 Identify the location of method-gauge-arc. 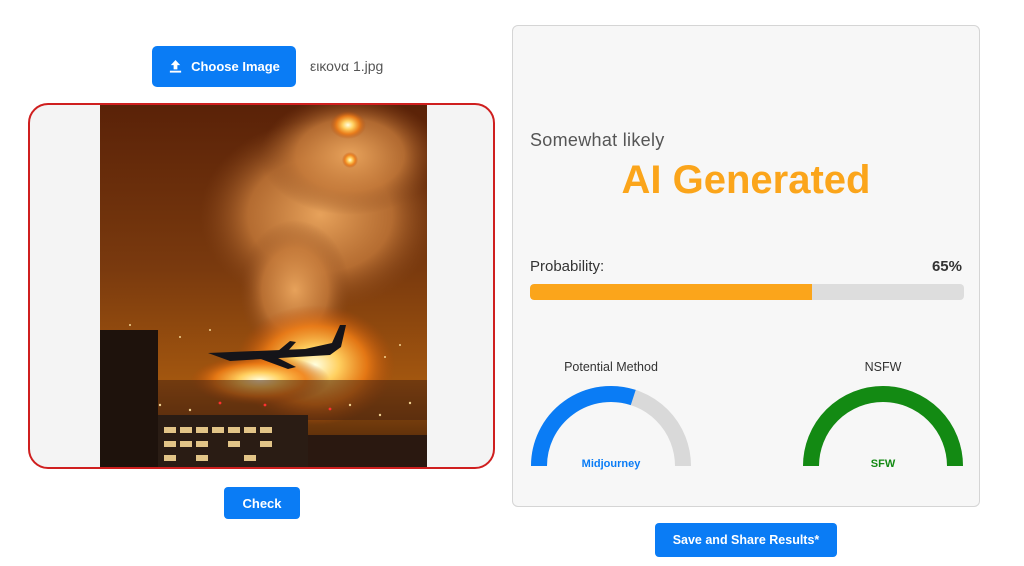
(583, 426).